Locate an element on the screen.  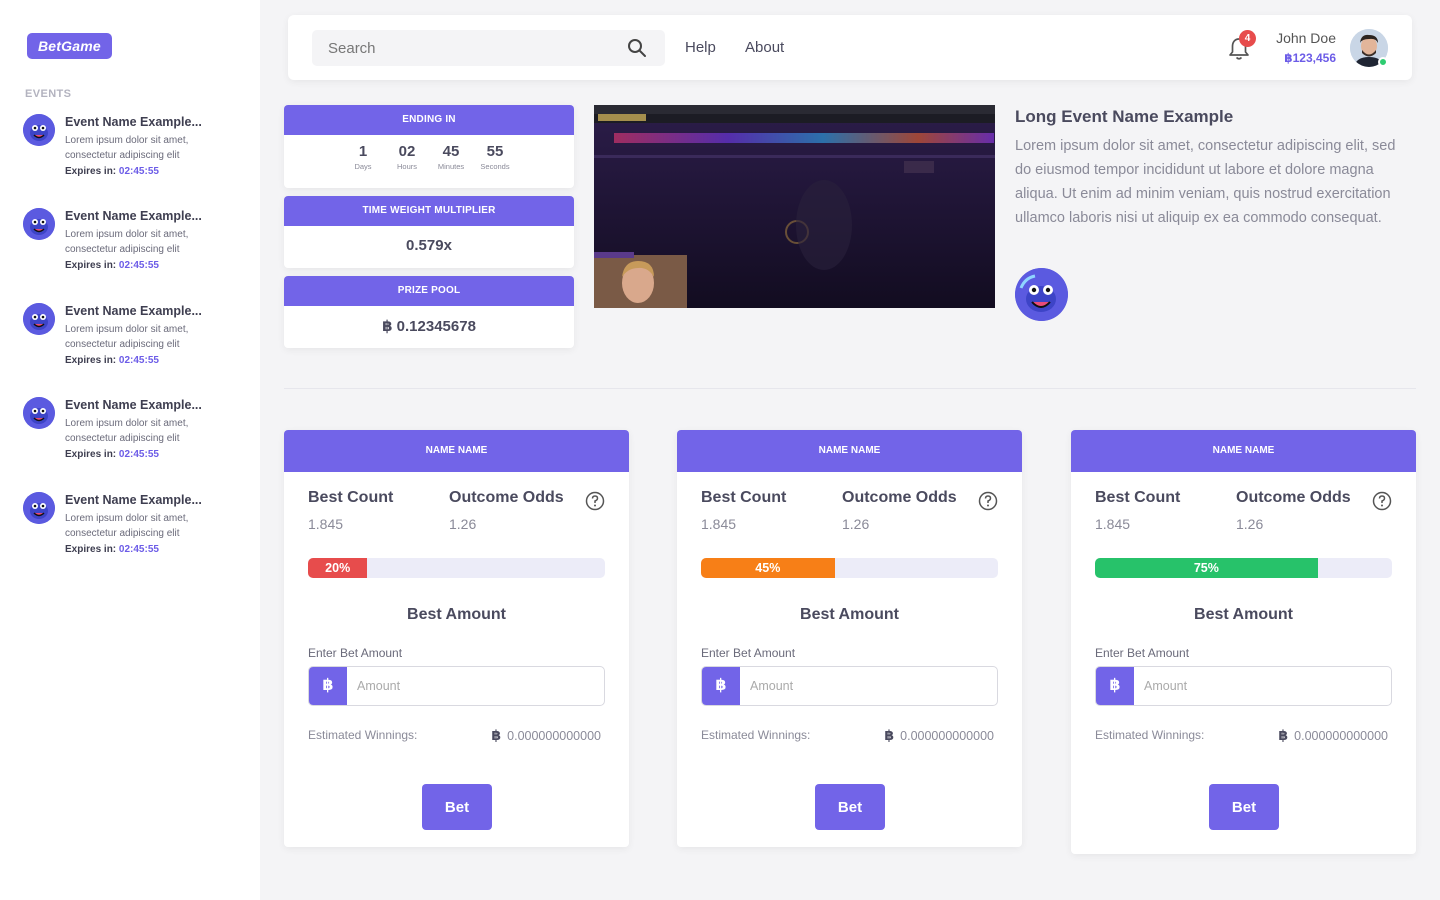
brand-logo: BetGame is located at coordinates (69, 46).